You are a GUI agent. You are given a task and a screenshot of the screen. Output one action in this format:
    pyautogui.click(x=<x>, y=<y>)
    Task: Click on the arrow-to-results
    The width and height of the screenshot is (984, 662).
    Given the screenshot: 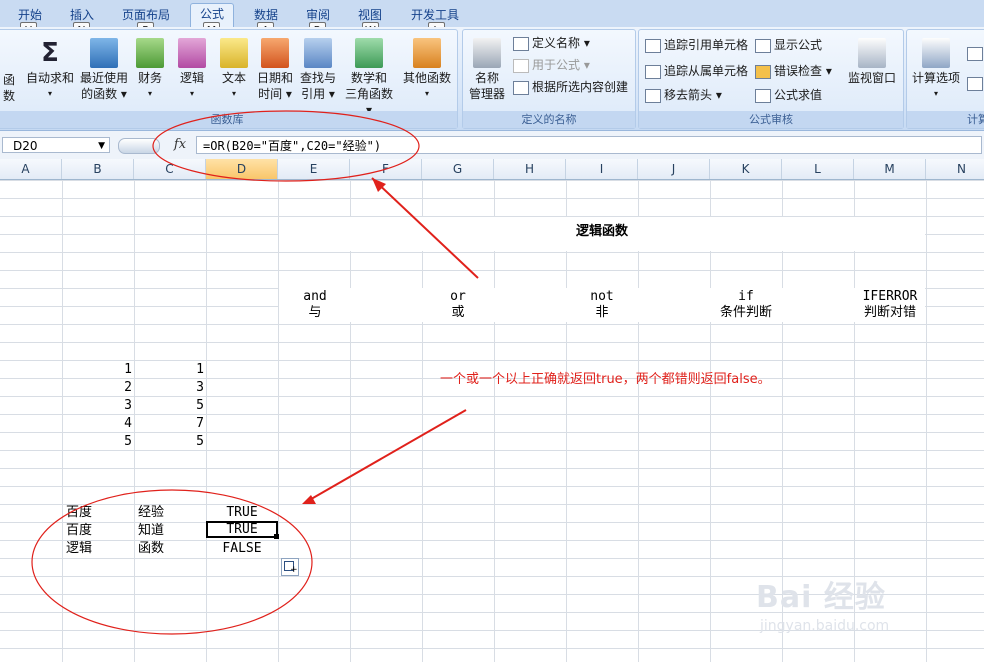 What is the action you would take?
    pyautogui.click(x=386, y=456)
    